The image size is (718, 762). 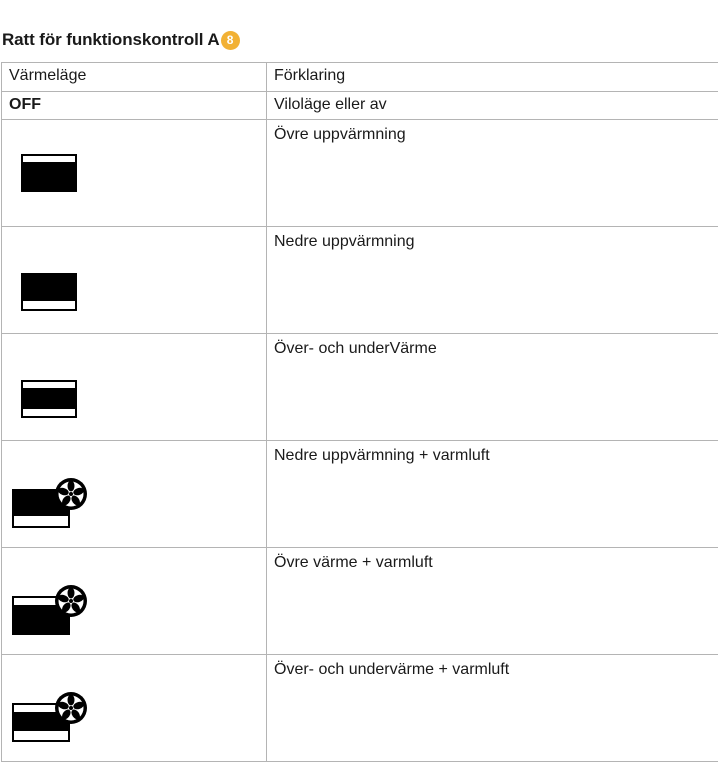 I want to click on bottom-heat-icon, so click(x=49, y=292).